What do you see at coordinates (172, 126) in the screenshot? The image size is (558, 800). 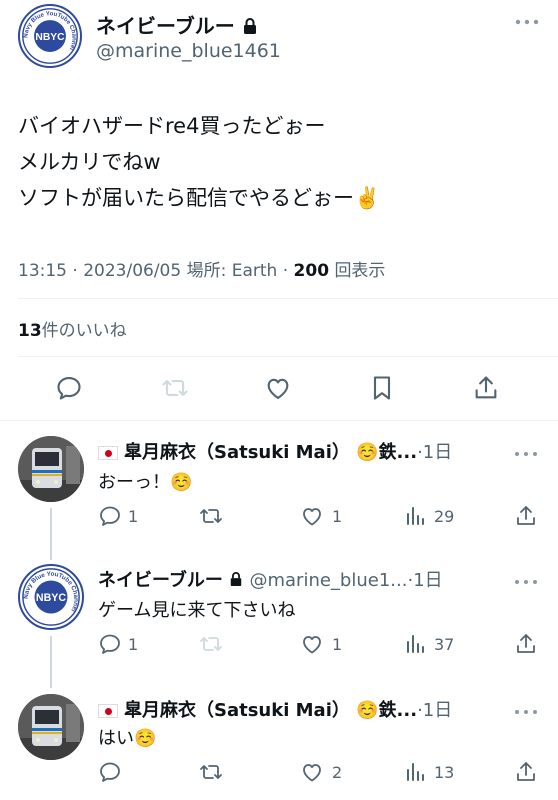 I see `tweet-body-line-1: バイオハザードre4買ったどぉー` at bounding box center [172, 126].